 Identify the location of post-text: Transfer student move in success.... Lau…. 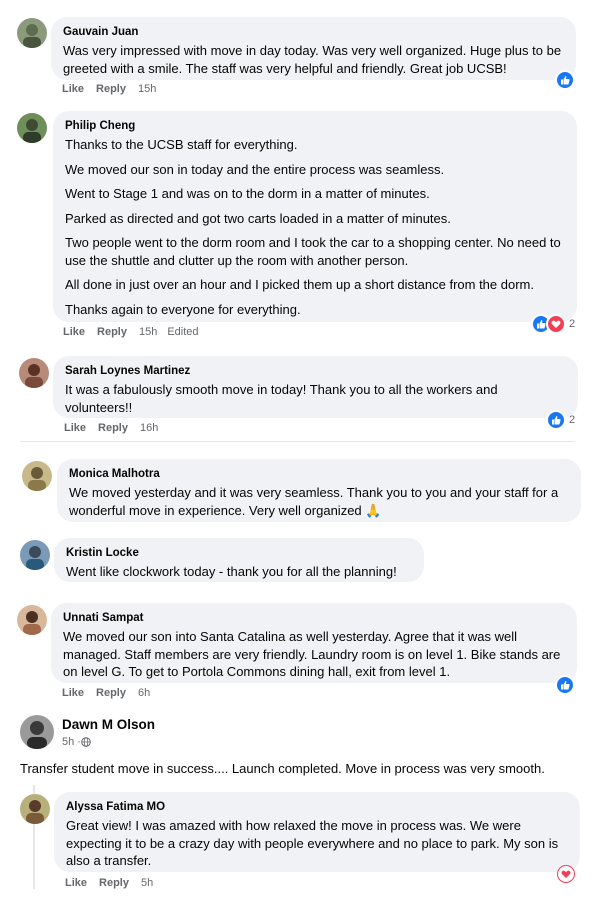
(282, 768).